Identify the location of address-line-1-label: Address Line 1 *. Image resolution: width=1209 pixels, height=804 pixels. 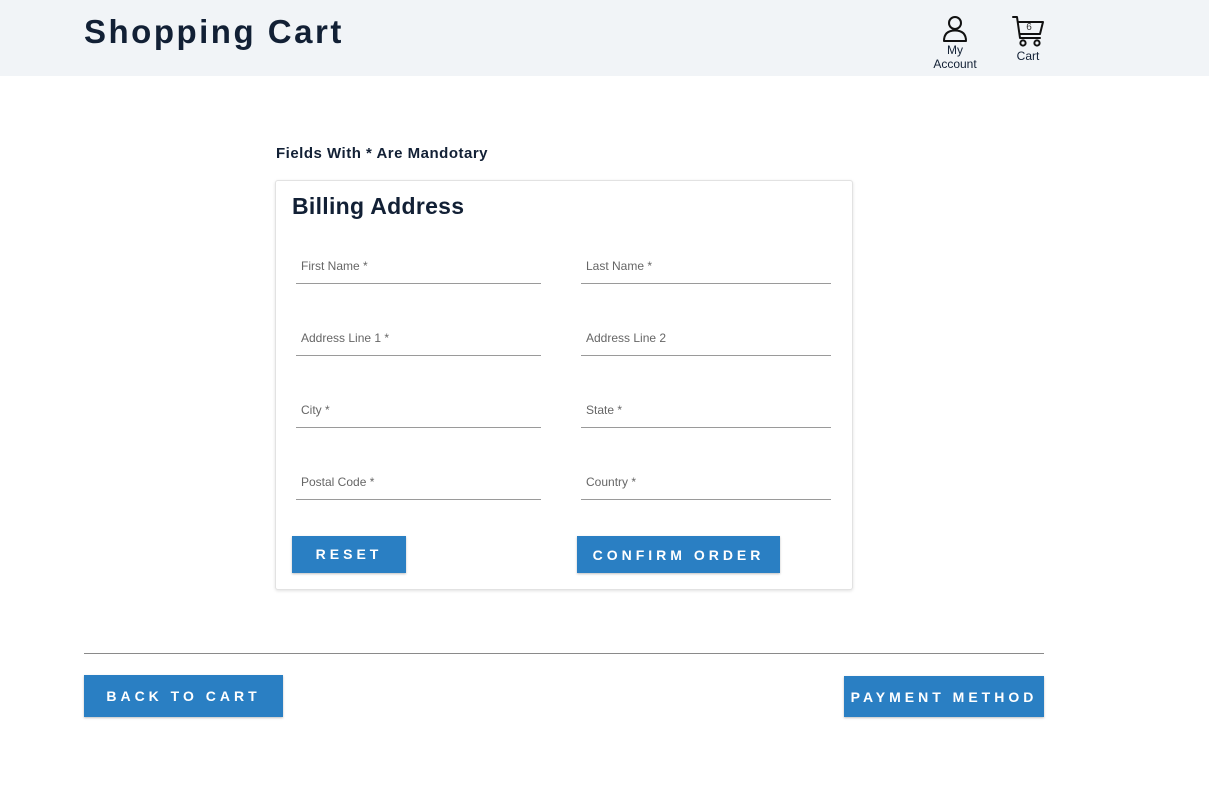
(345, 338).